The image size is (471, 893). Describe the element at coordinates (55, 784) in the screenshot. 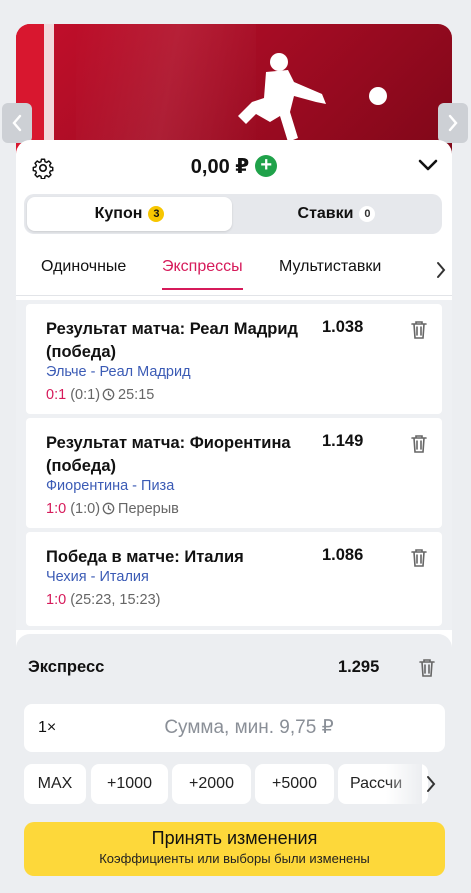

I see `quick-amount-max-button: MAX` at that location.